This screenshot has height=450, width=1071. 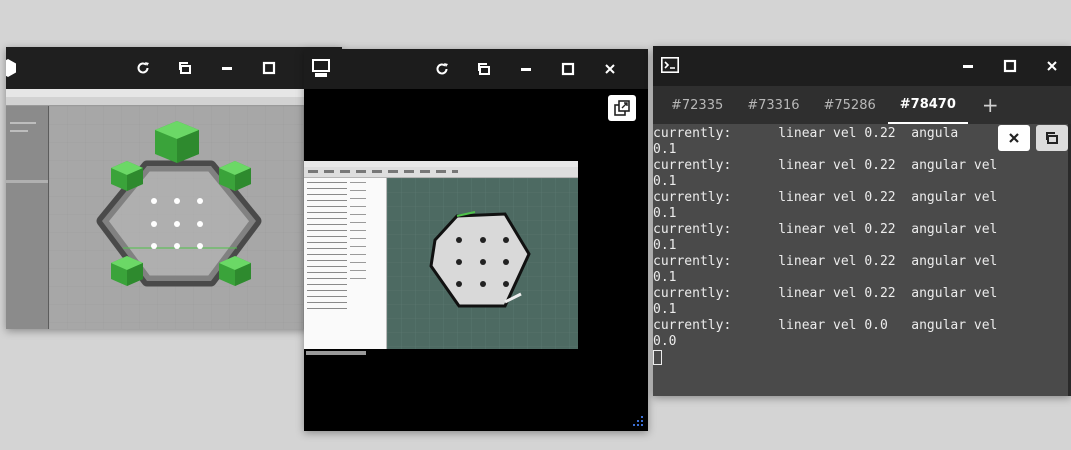 I want to click on floating-close-button, so click(x=1014, y=138).